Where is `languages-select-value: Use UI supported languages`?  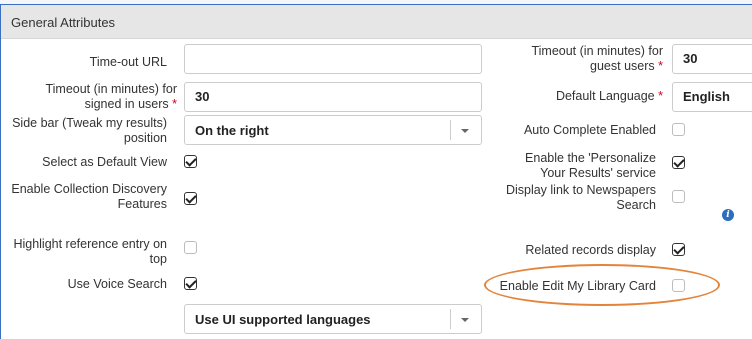
languages-select-value: Use UI supported languages is located at coordinates (283, 319).